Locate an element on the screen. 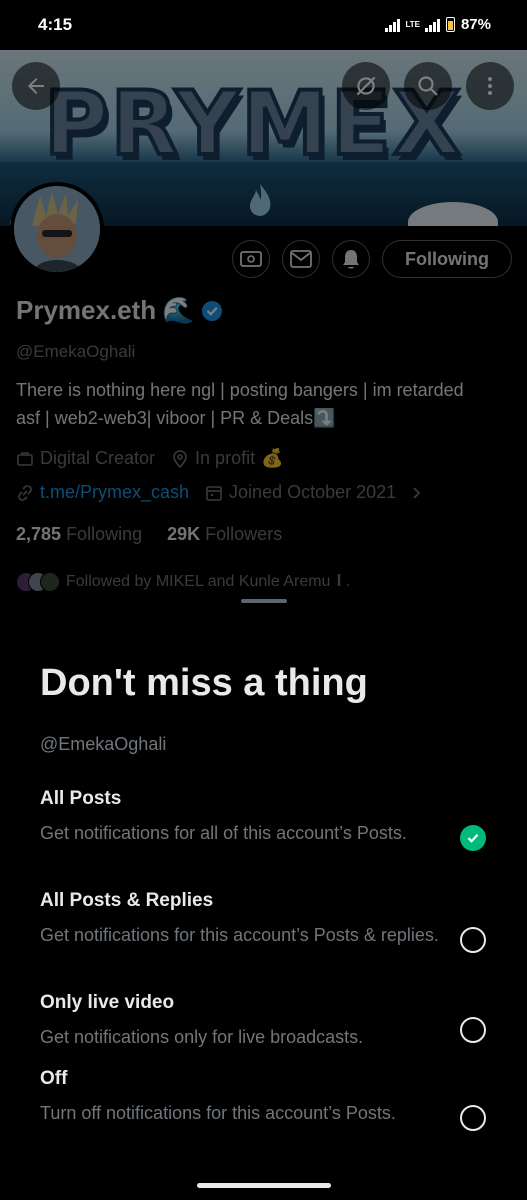 This screenshot has height=1200, width=527. status-indicators: LTE 87% is located at coordinates (438, 24).